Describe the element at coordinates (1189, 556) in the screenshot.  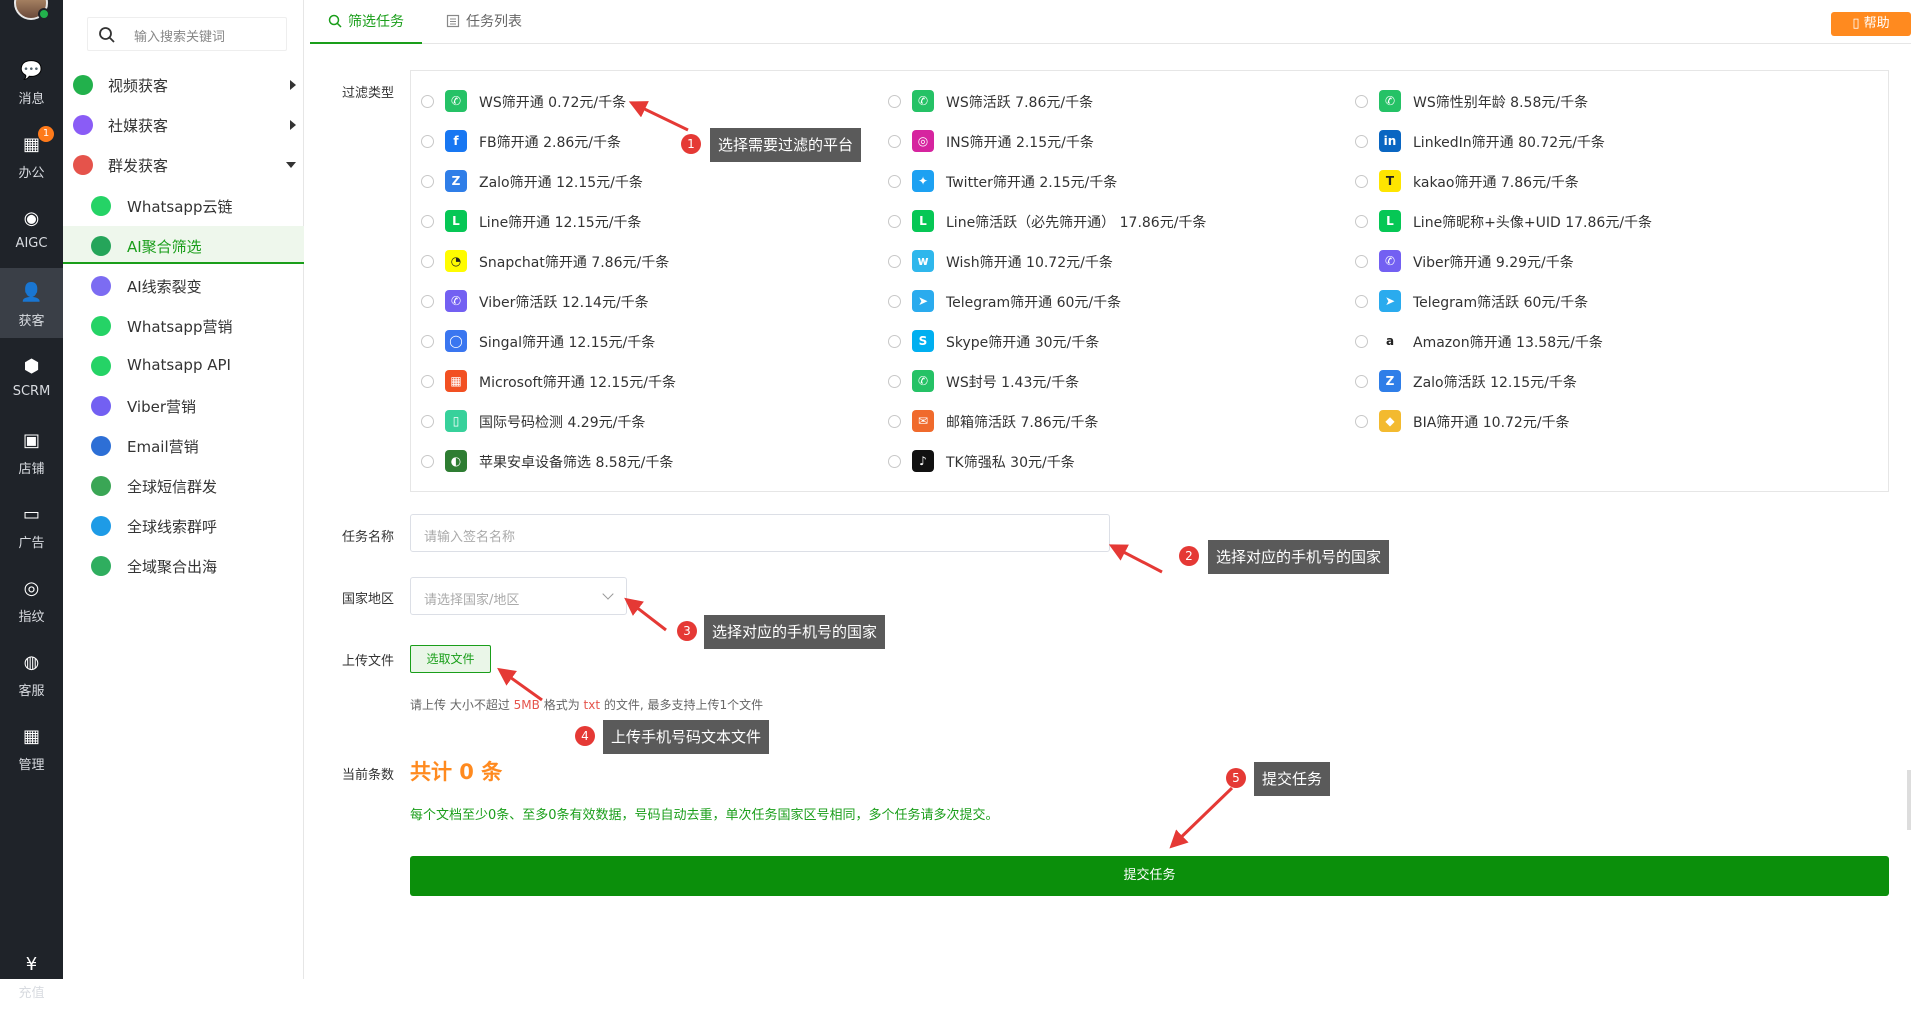
I see `step-number: 2` at that location.